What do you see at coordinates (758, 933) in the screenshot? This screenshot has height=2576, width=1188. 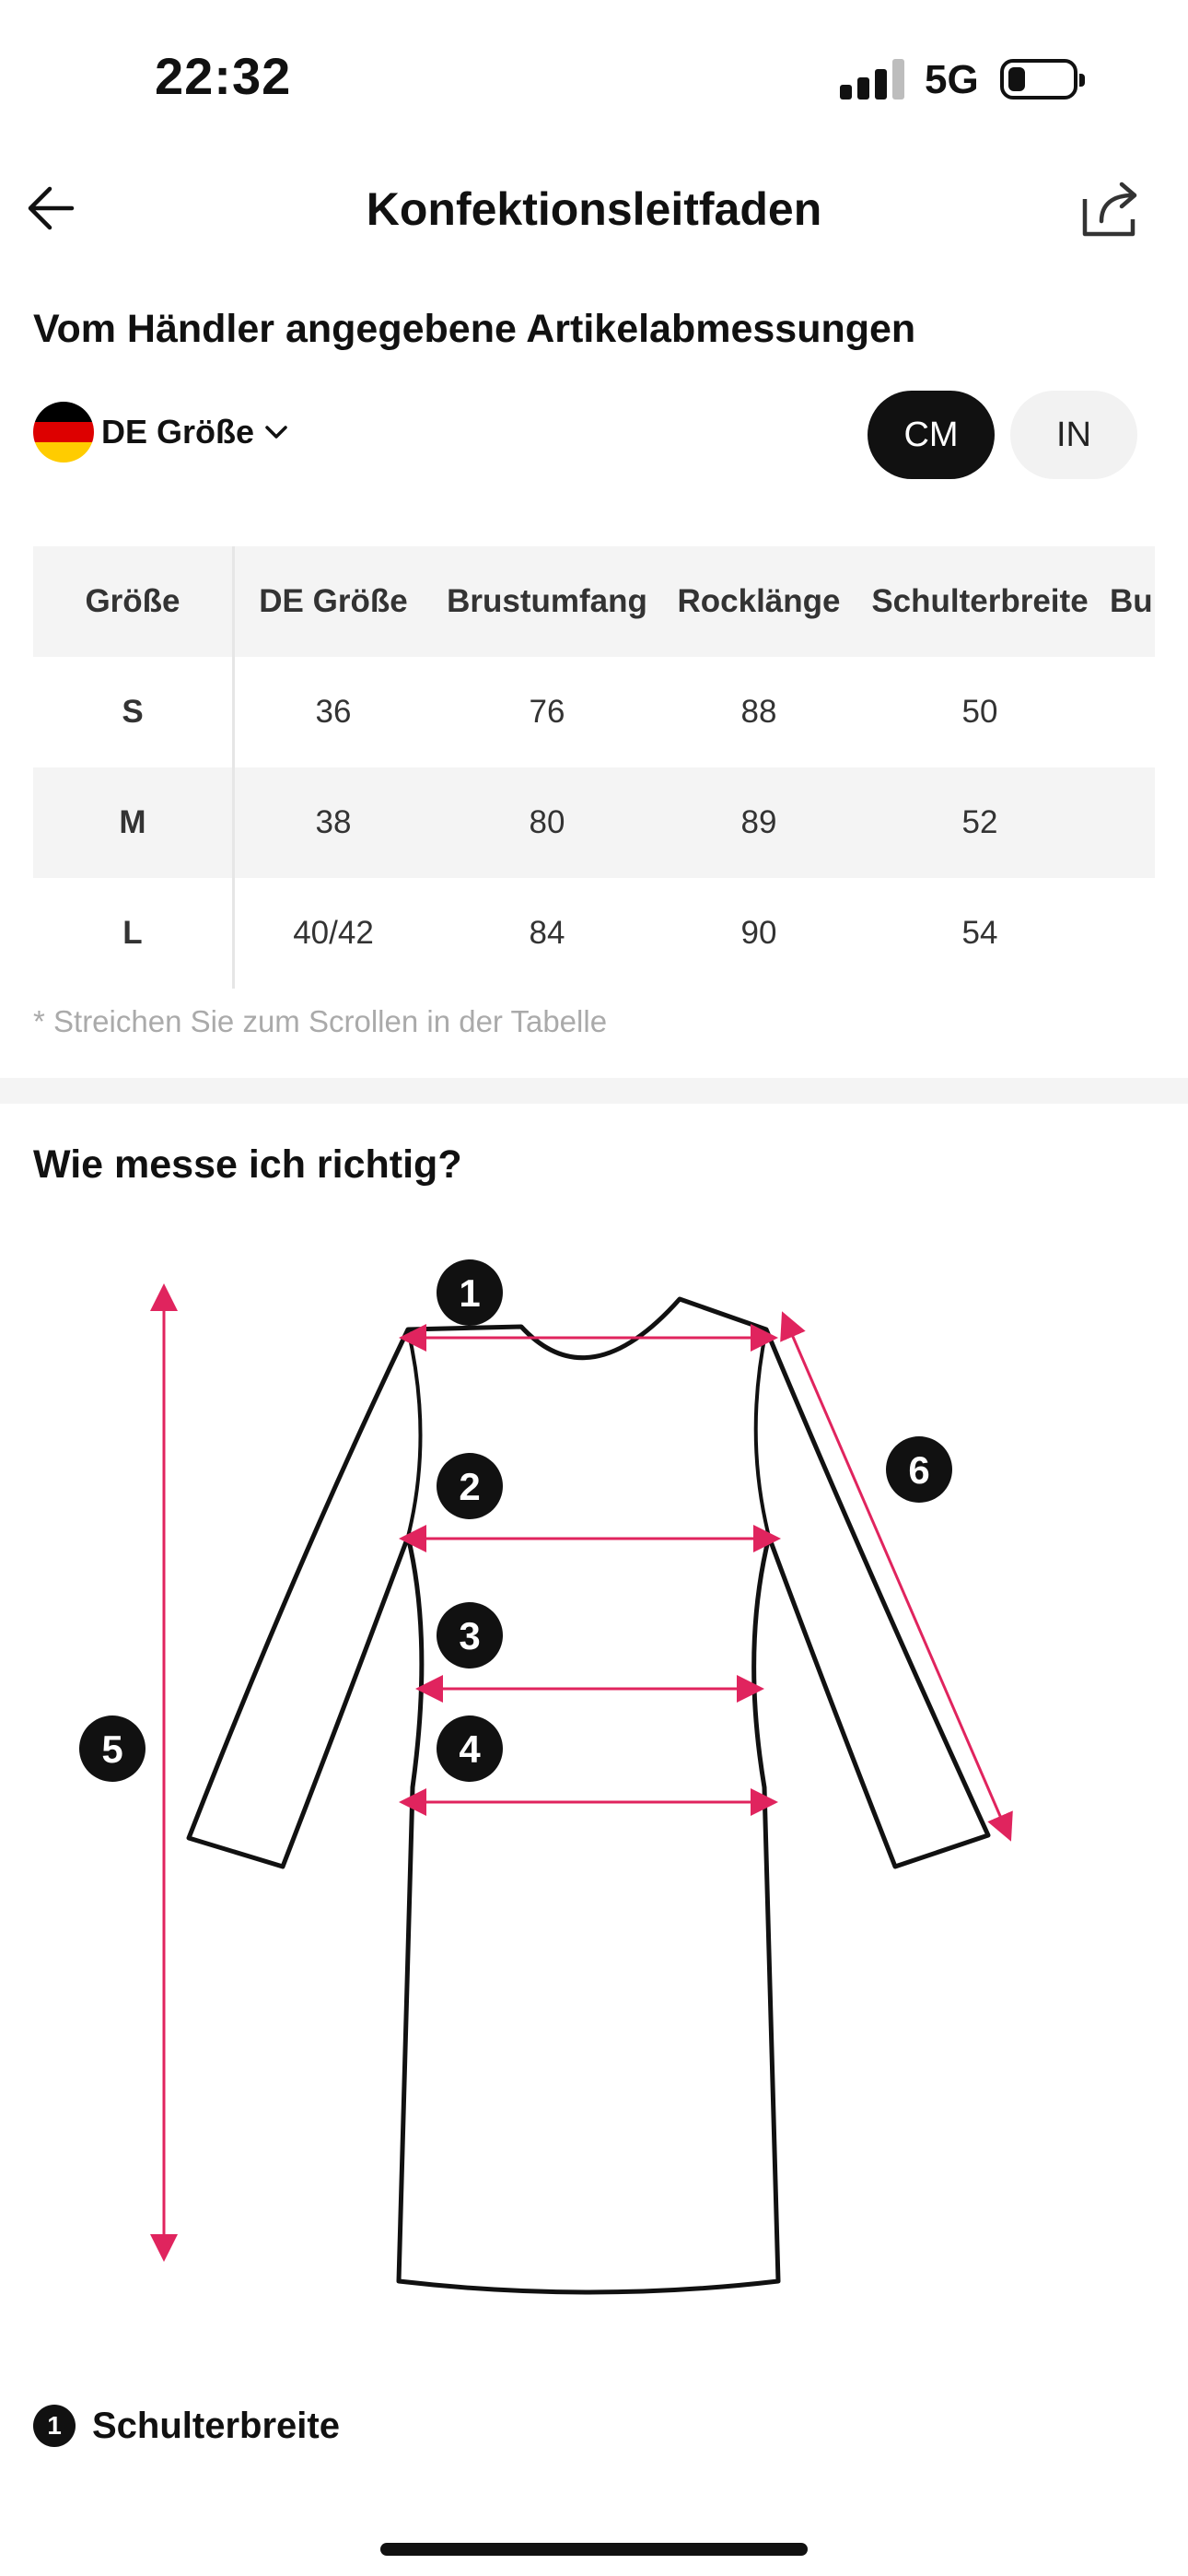 I see `table-cell: 90` at bounding box center [758, 933].